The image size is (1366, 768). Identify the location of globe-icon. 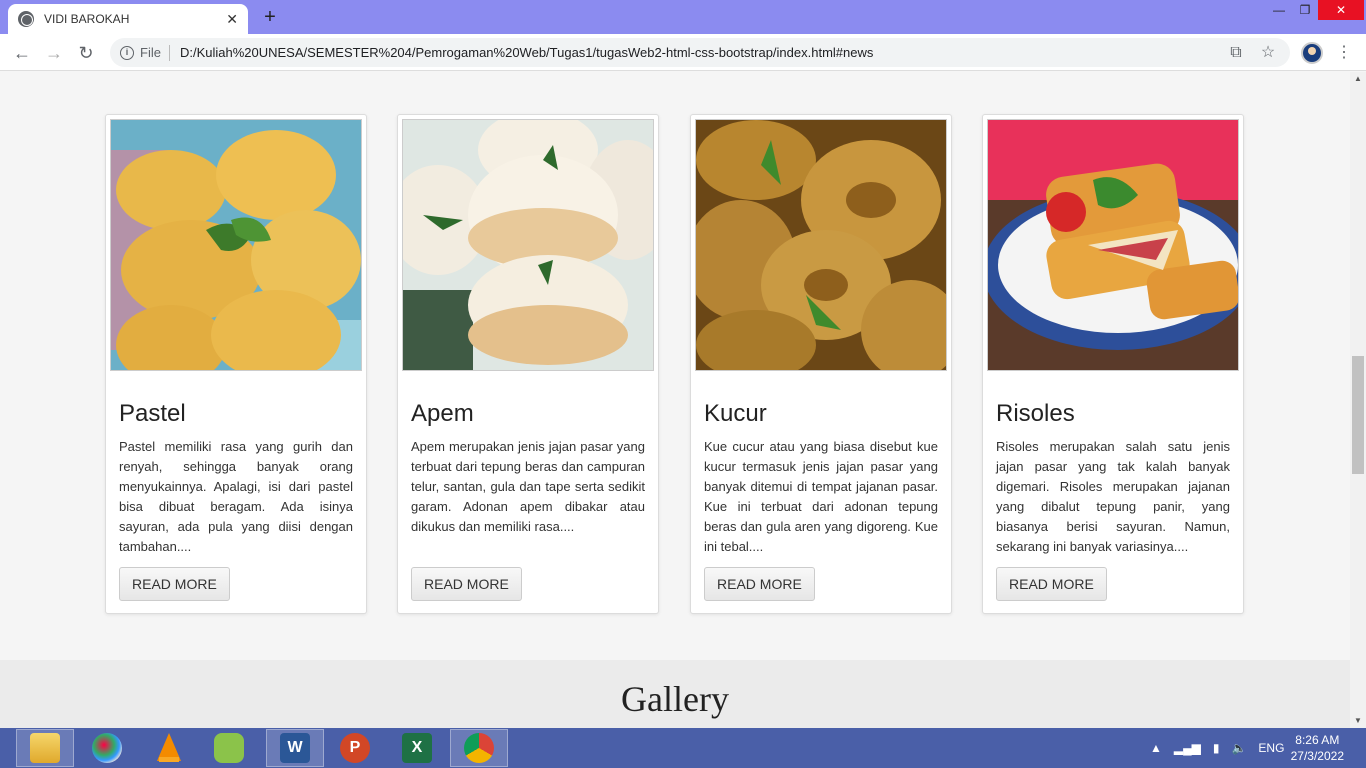
(26, 19).